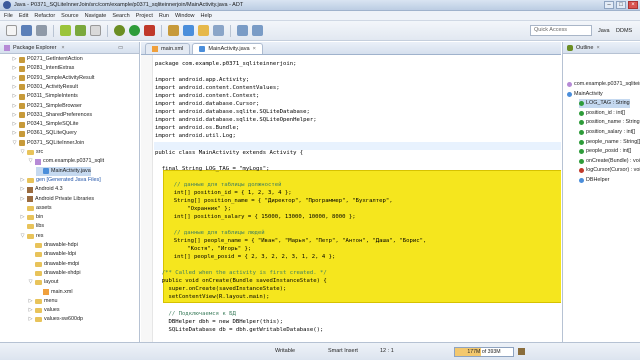 The image size is (640, 360). Describe the element at coordinates (120, 16) in the screenshot. I see `menu-item-search: Search` at that location.